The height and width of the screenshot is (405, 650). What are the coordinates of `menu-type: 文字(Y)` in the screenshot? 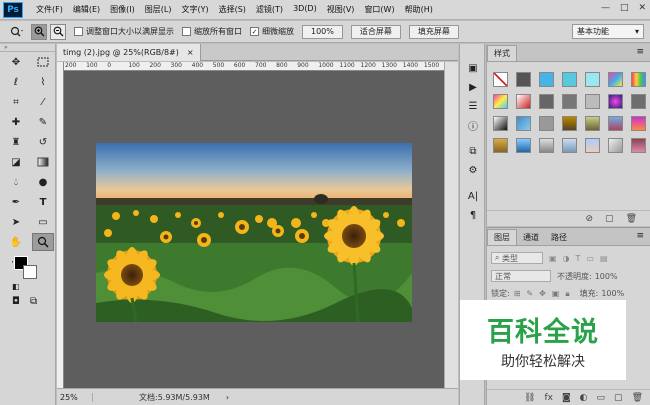 It's located at (194, 9).